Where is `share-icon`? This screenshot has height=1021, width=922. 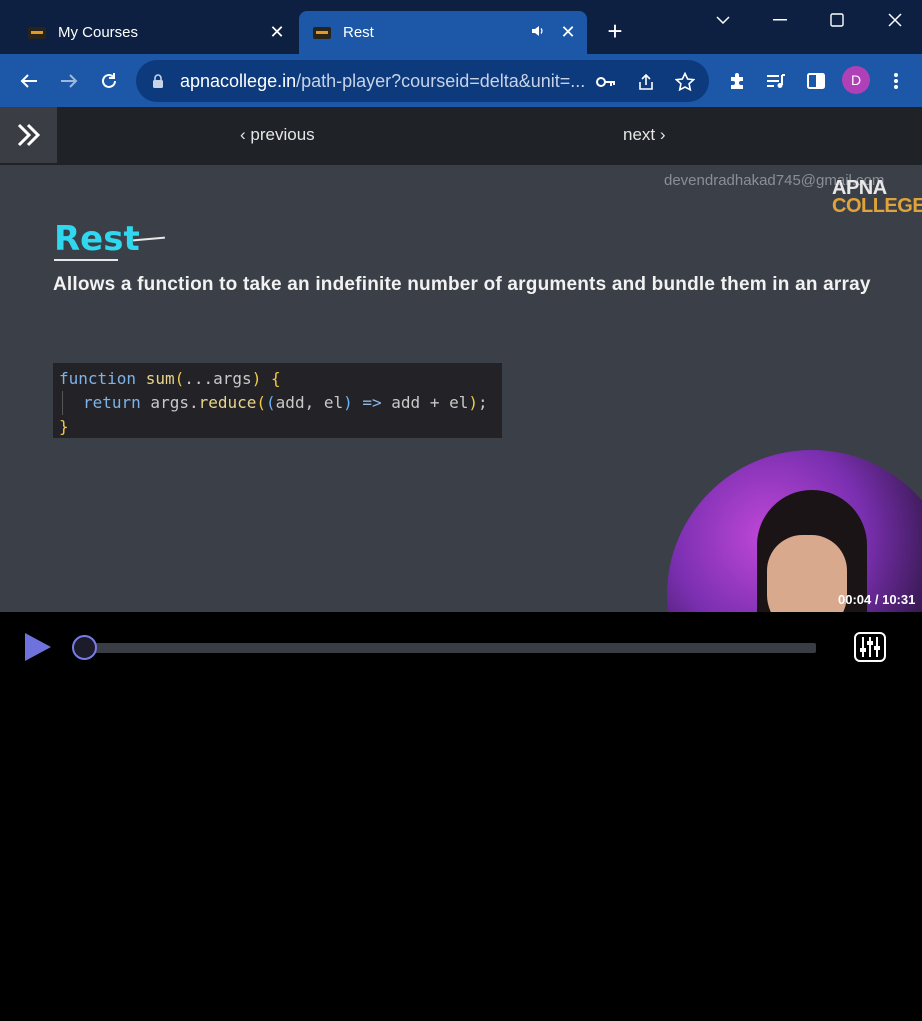
share-icon is located at coordinates (646, 82).